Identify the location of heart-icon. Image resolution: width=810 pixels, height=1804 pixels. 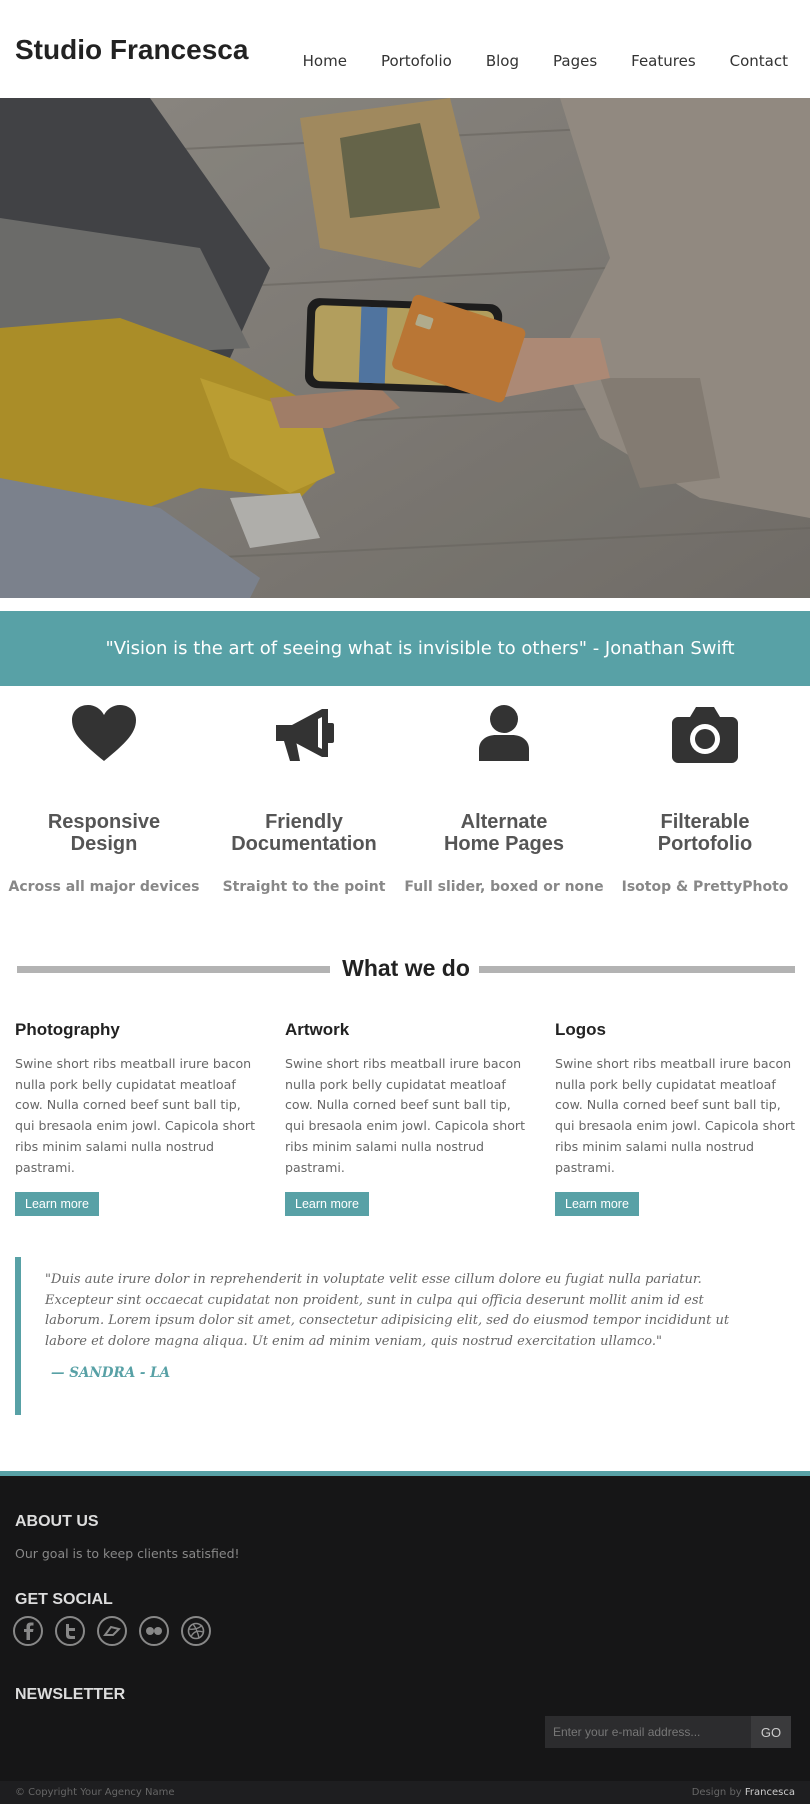
(104, 736).